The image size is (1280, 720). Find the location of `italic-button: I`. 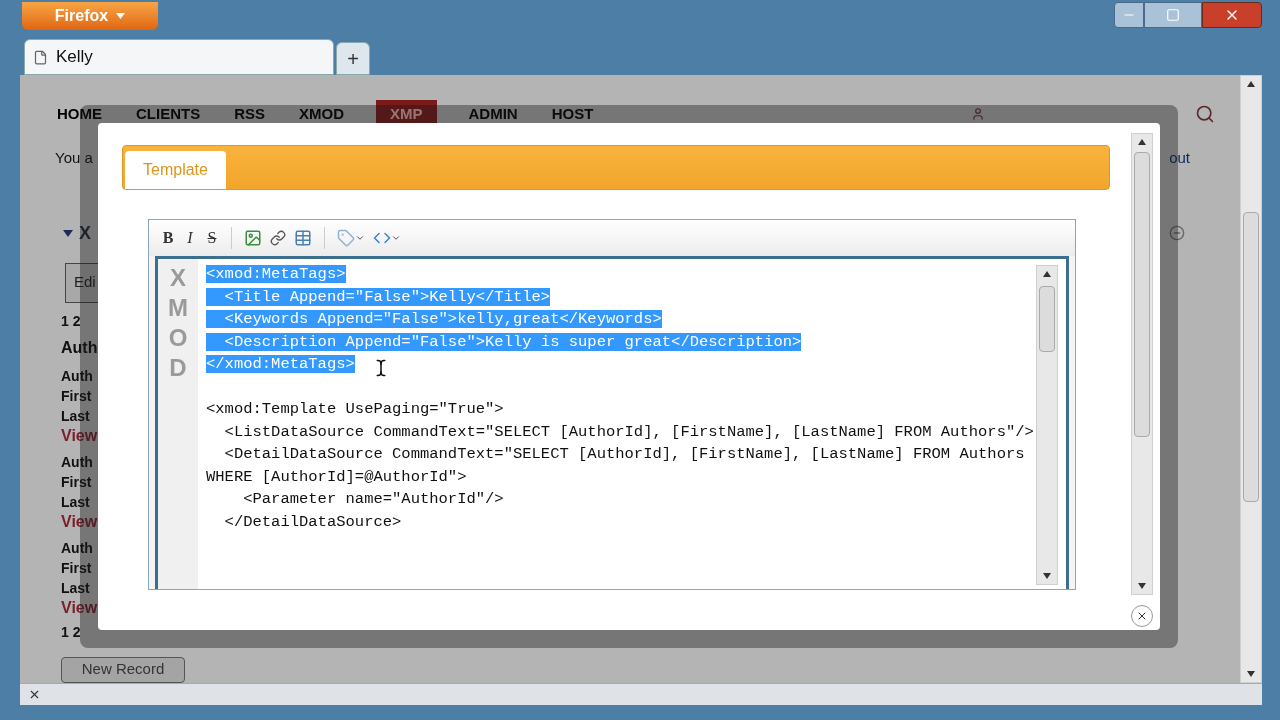

italic-button: I is located at coordinates (190, 238).